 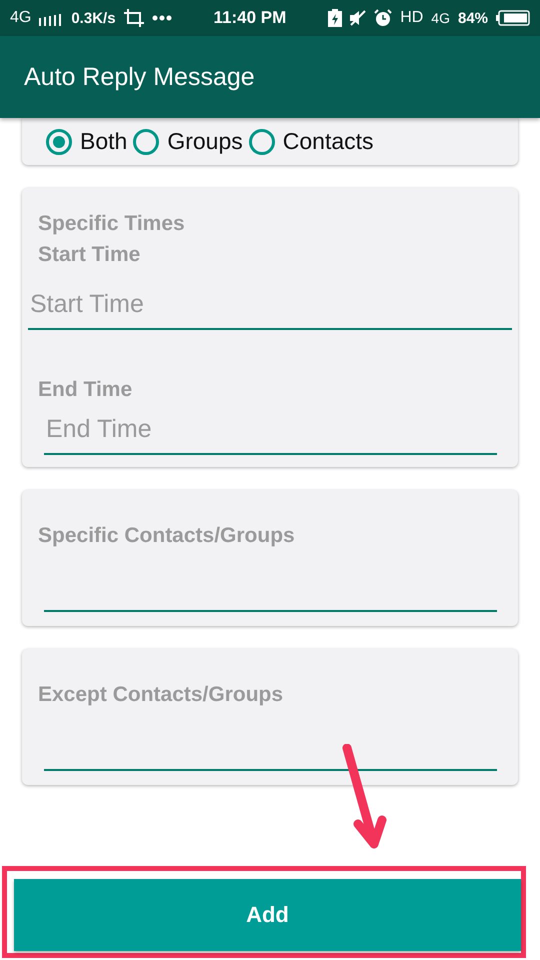 What do you see at coordinates (311, 141) in the screenshot?
I see `radio-option: Contacts` at bounding box center [311, 141].